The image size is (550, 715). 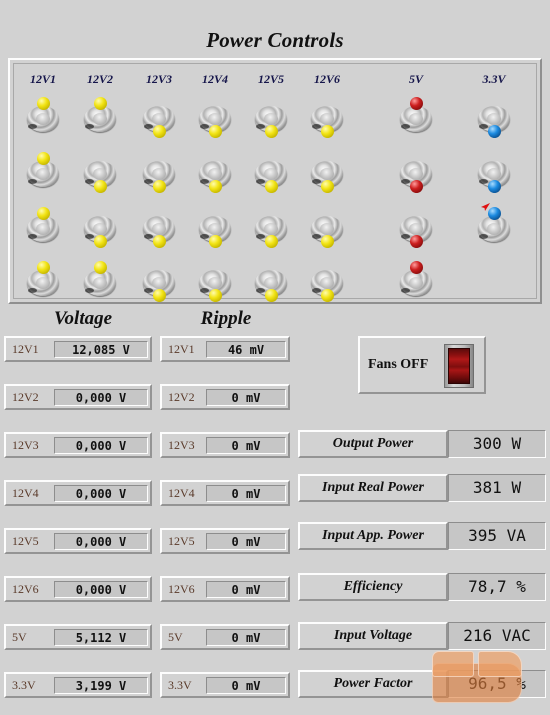 I want to click on toggle-switch-12v5-row2, so click(x=271, y=175).